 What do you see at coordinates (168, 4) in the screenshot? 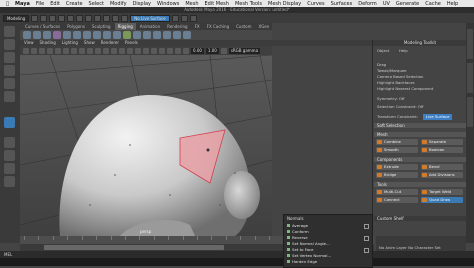
I see `menu-windows: Windows` at bounding box center [168, 4].